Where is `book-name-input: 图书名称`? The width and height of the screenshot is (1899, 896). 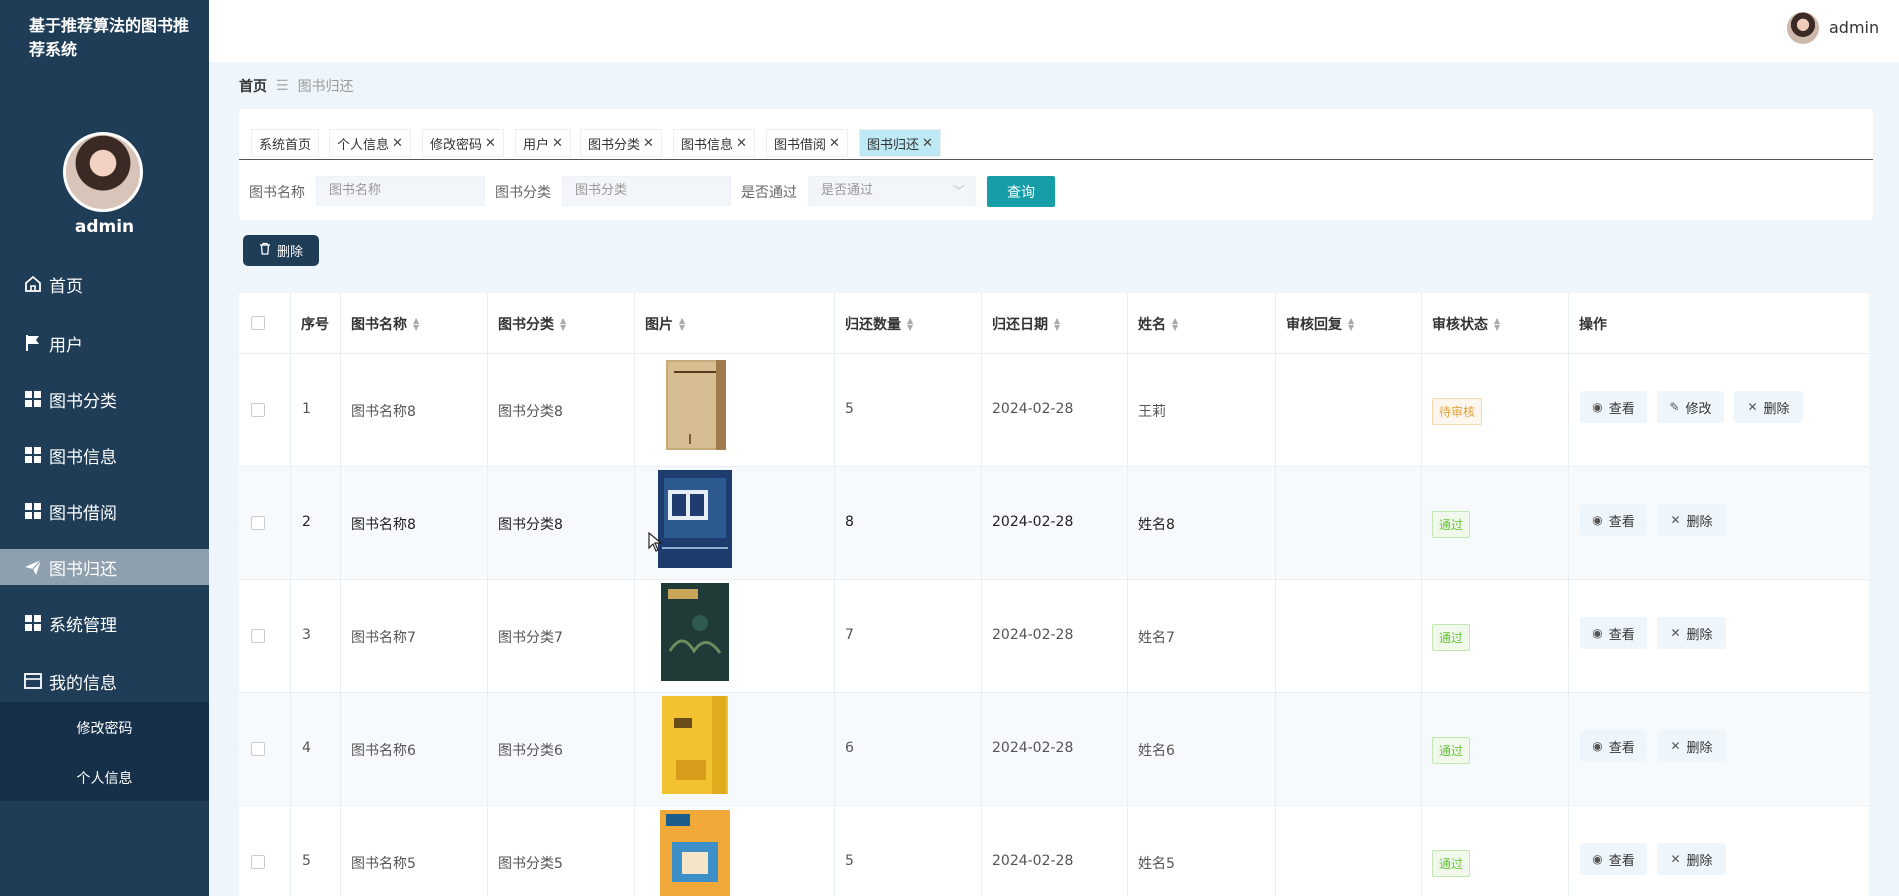
book-name-input: 图书名称 is located at coordinates (400, 191).